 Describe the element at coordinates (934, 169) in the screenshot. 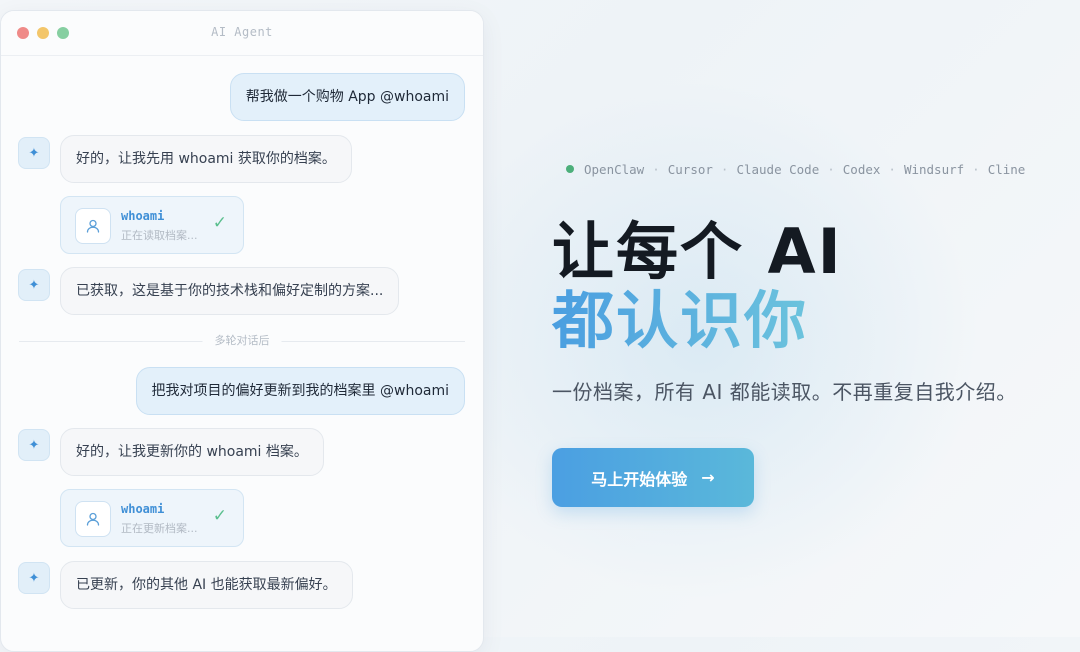

I see `tool-label: Windsurf` at that location.